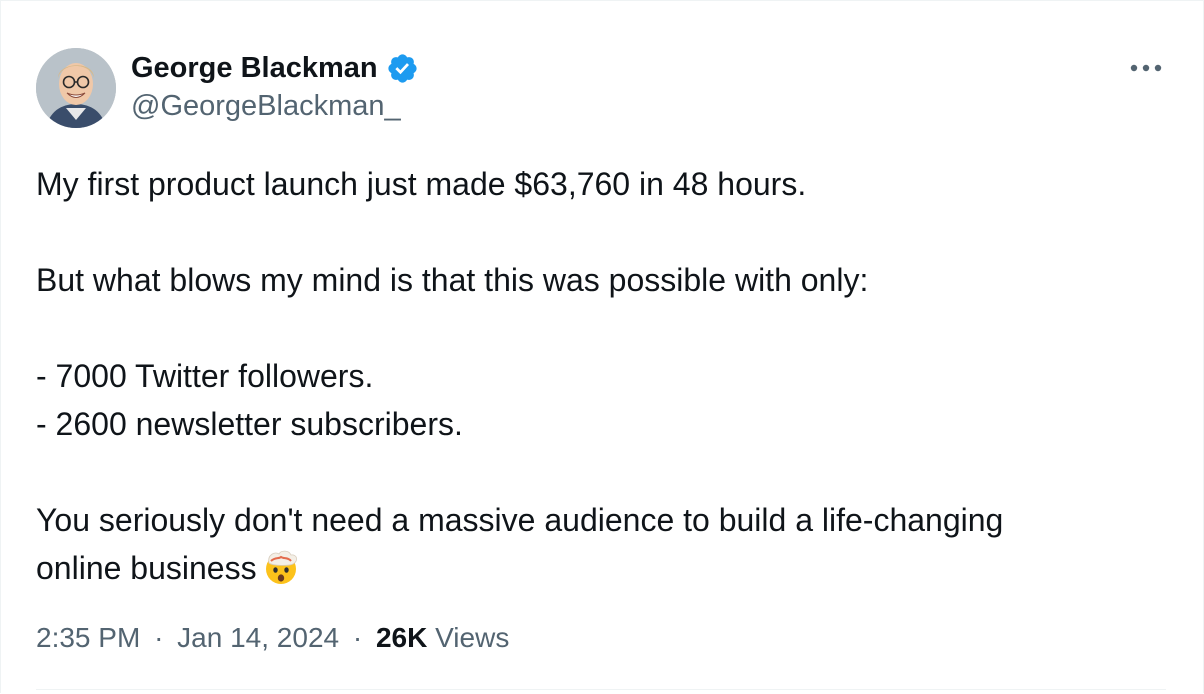 The image size is (1204, 694). What do you see at coordinates (601, 568) in the screenshot?
I see `tweet-last-line: online business` at bounding box center [601, 568].